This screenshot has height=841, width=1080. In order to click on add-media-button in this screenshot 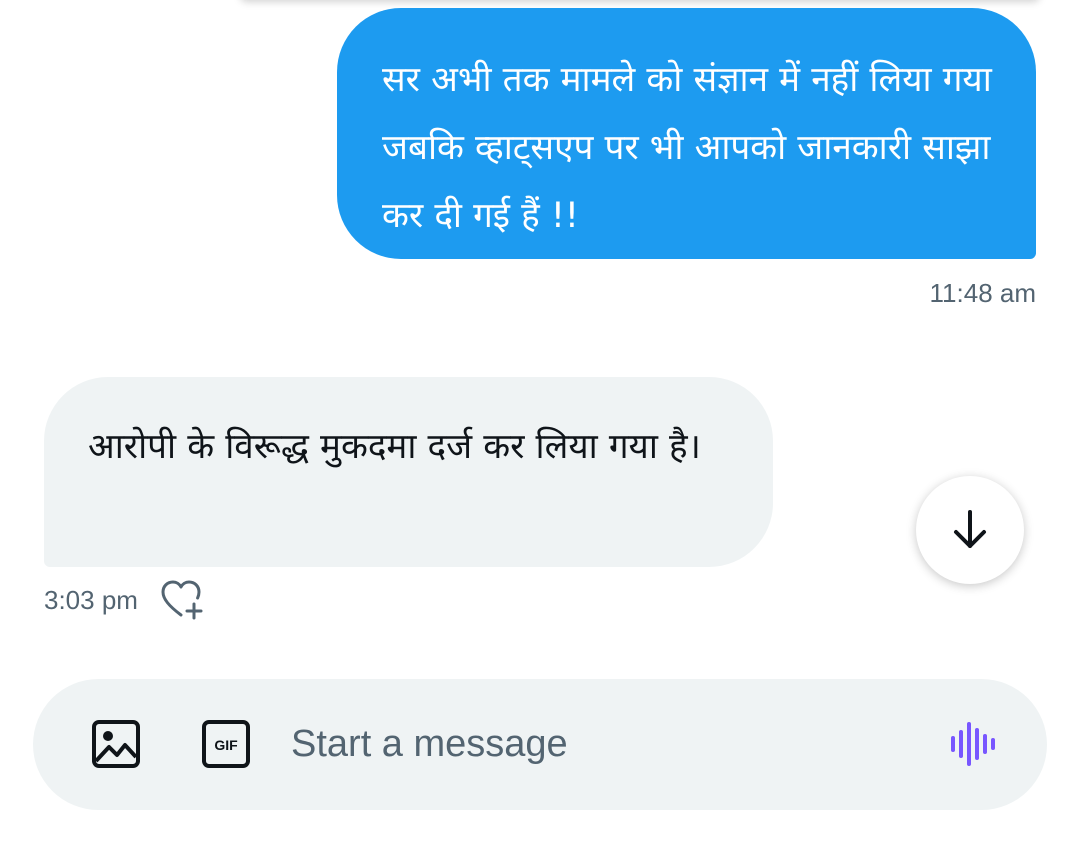, I will do `click(116, 744)`.